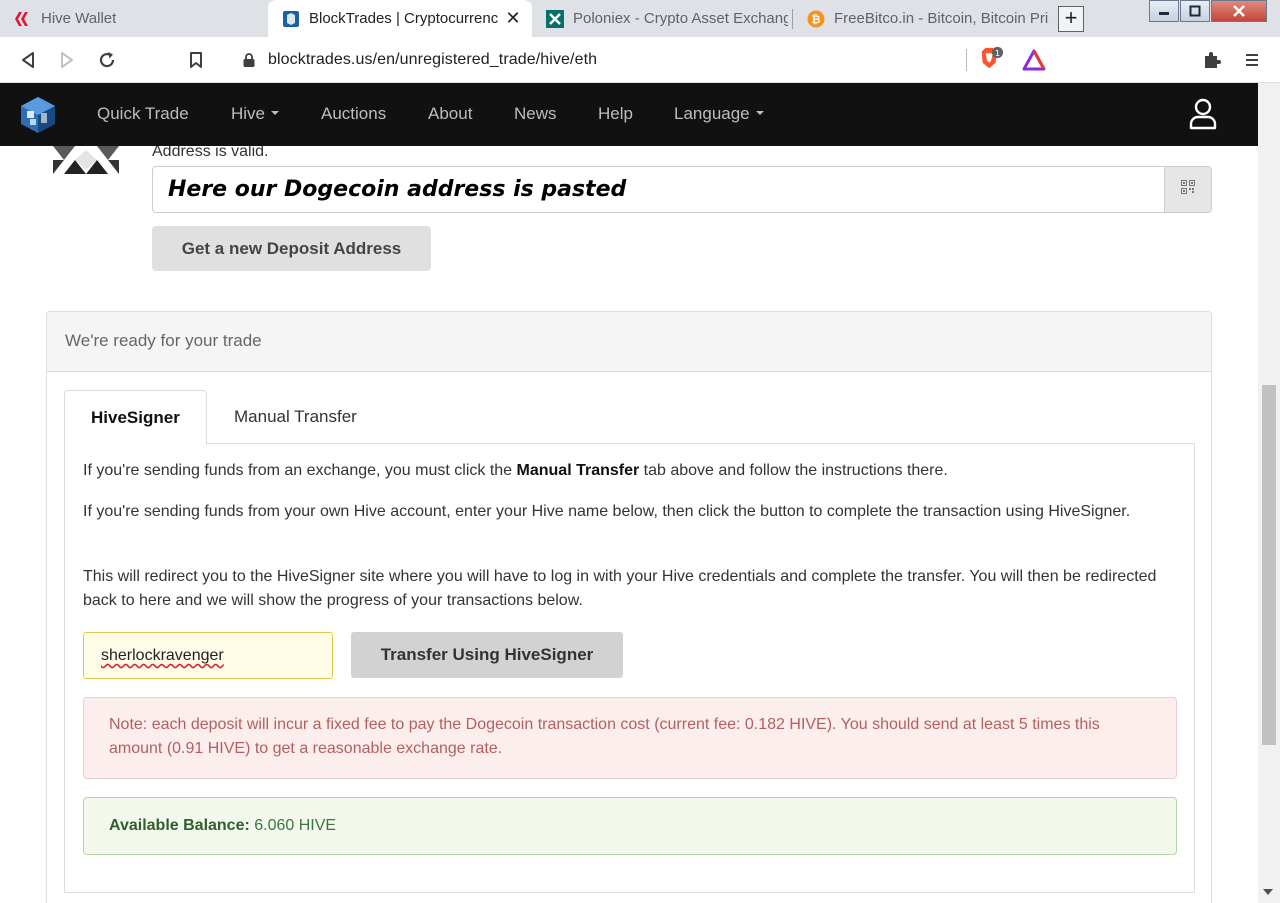  Describe the element at coordinates (295, 825) in the screenshot. I see `balance-value: 6.060 HIVE` at that location.